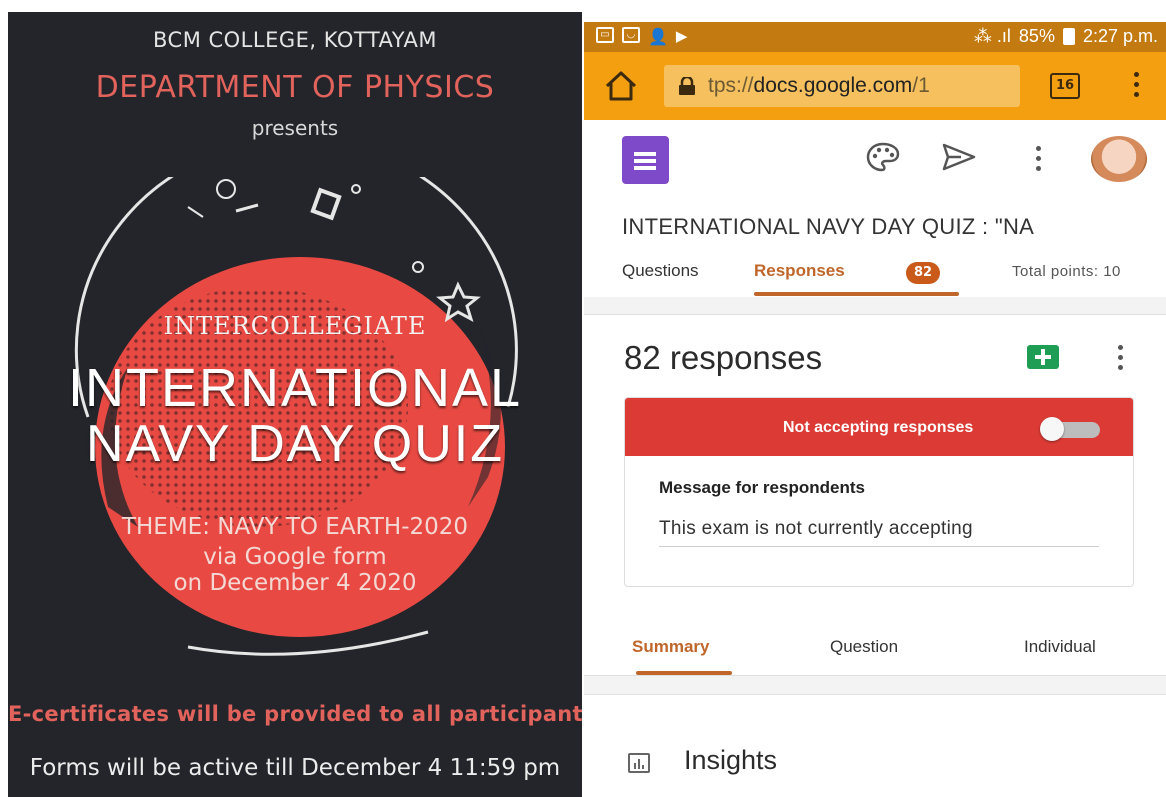 The width and height of the screenshot is (1166, 797). What do you see at coordinates (295, 583) in the screenshot?
I see `poster-date: on December 4 2020` at bounding box center [295, 583].